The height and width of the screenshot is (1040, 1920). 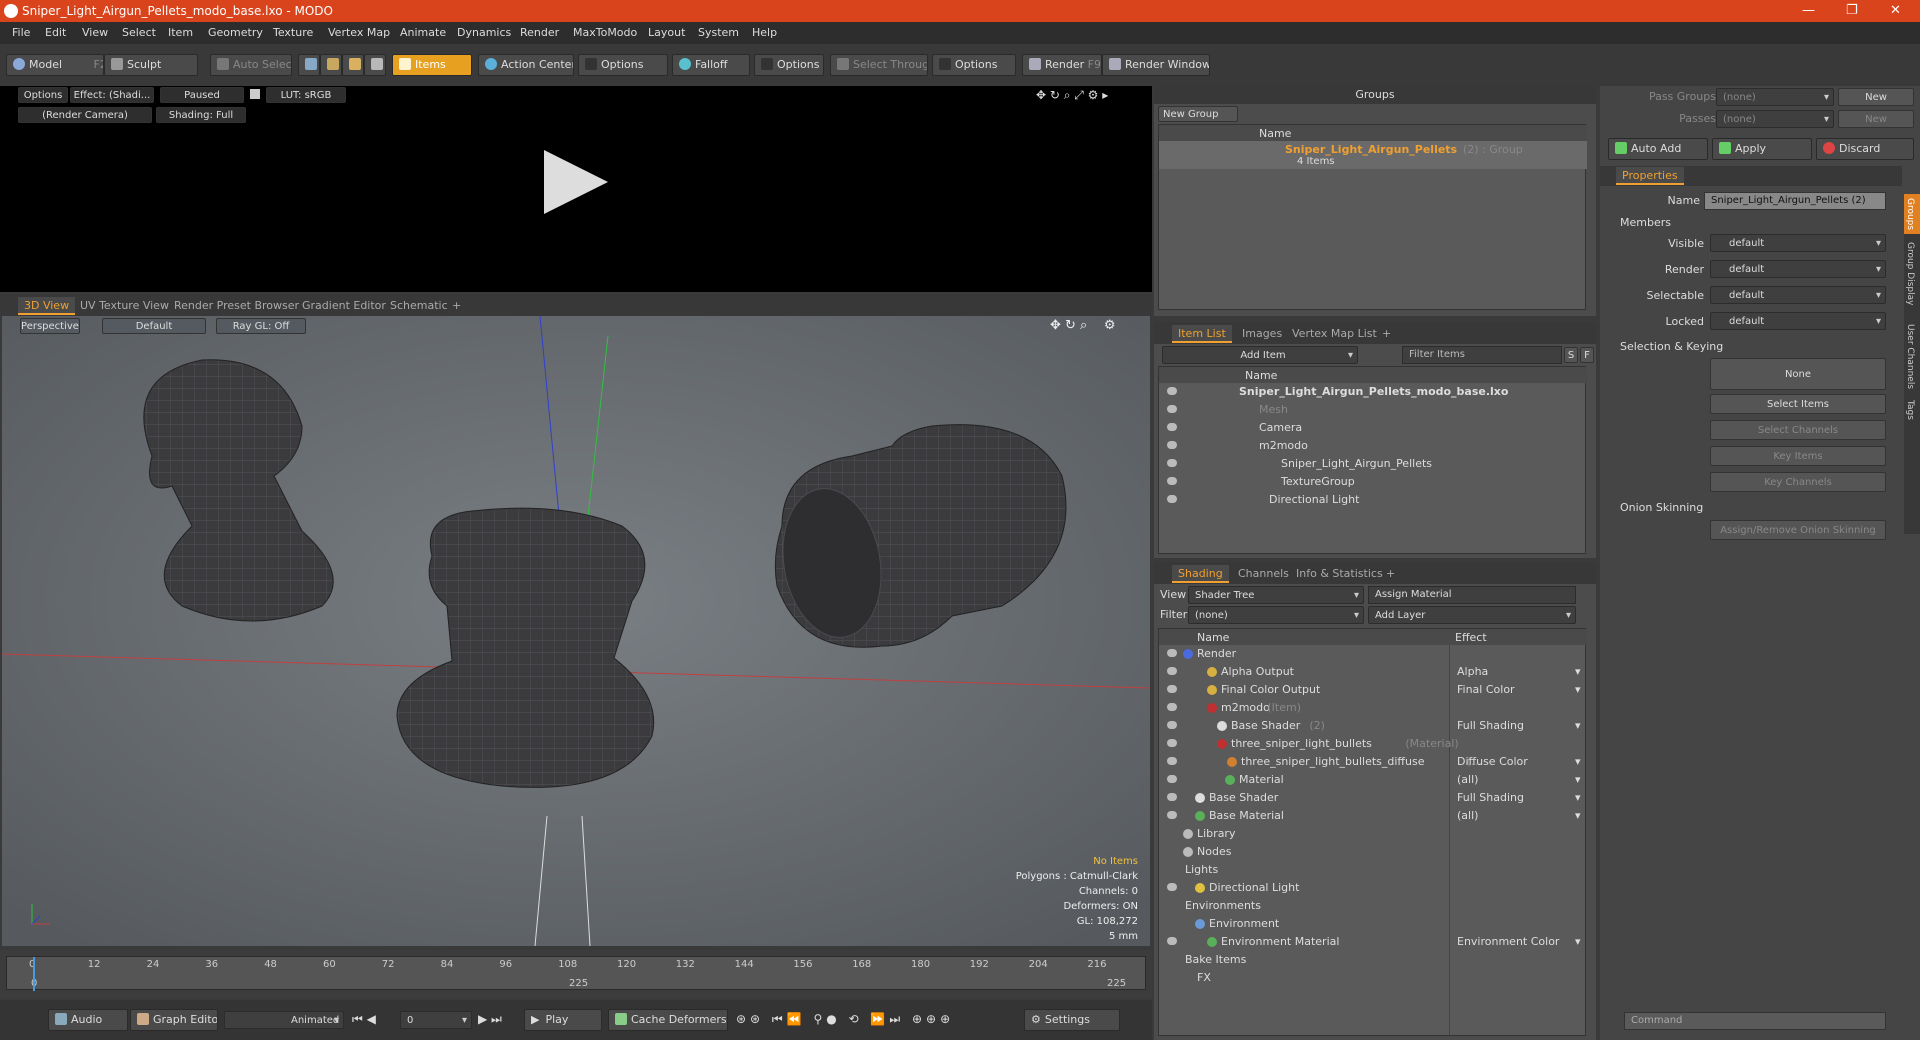 What do you see at coordinates (1200, 574) in the screenshot?
I see `tab-shading: Shading` at bounding box center [1200, 574].